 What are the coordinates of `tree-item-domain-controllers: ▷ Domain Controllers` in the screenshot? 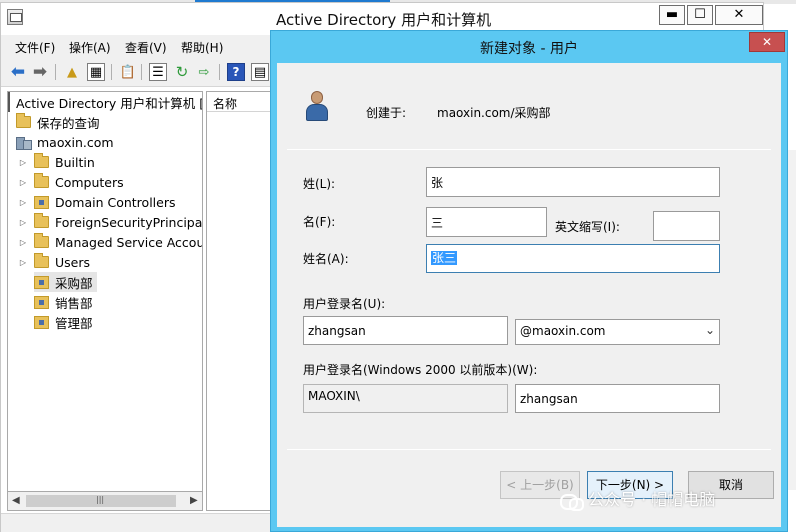 It's located at (96, 202).